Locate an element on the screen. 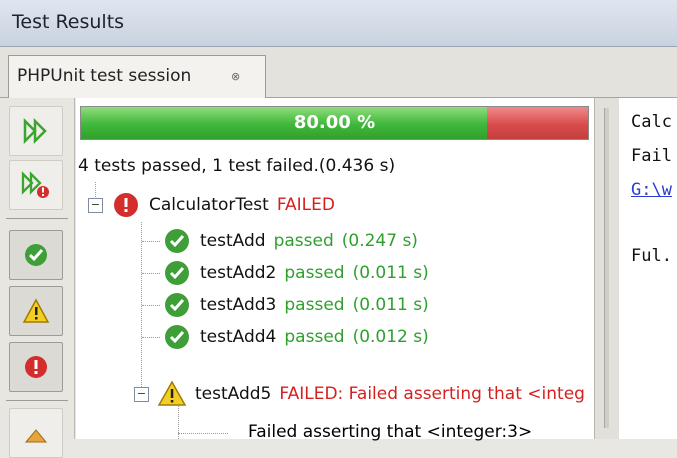 This screenshot has height=458, width=677. suite-name: CalculatorTest is located at coordinates (209, 205).